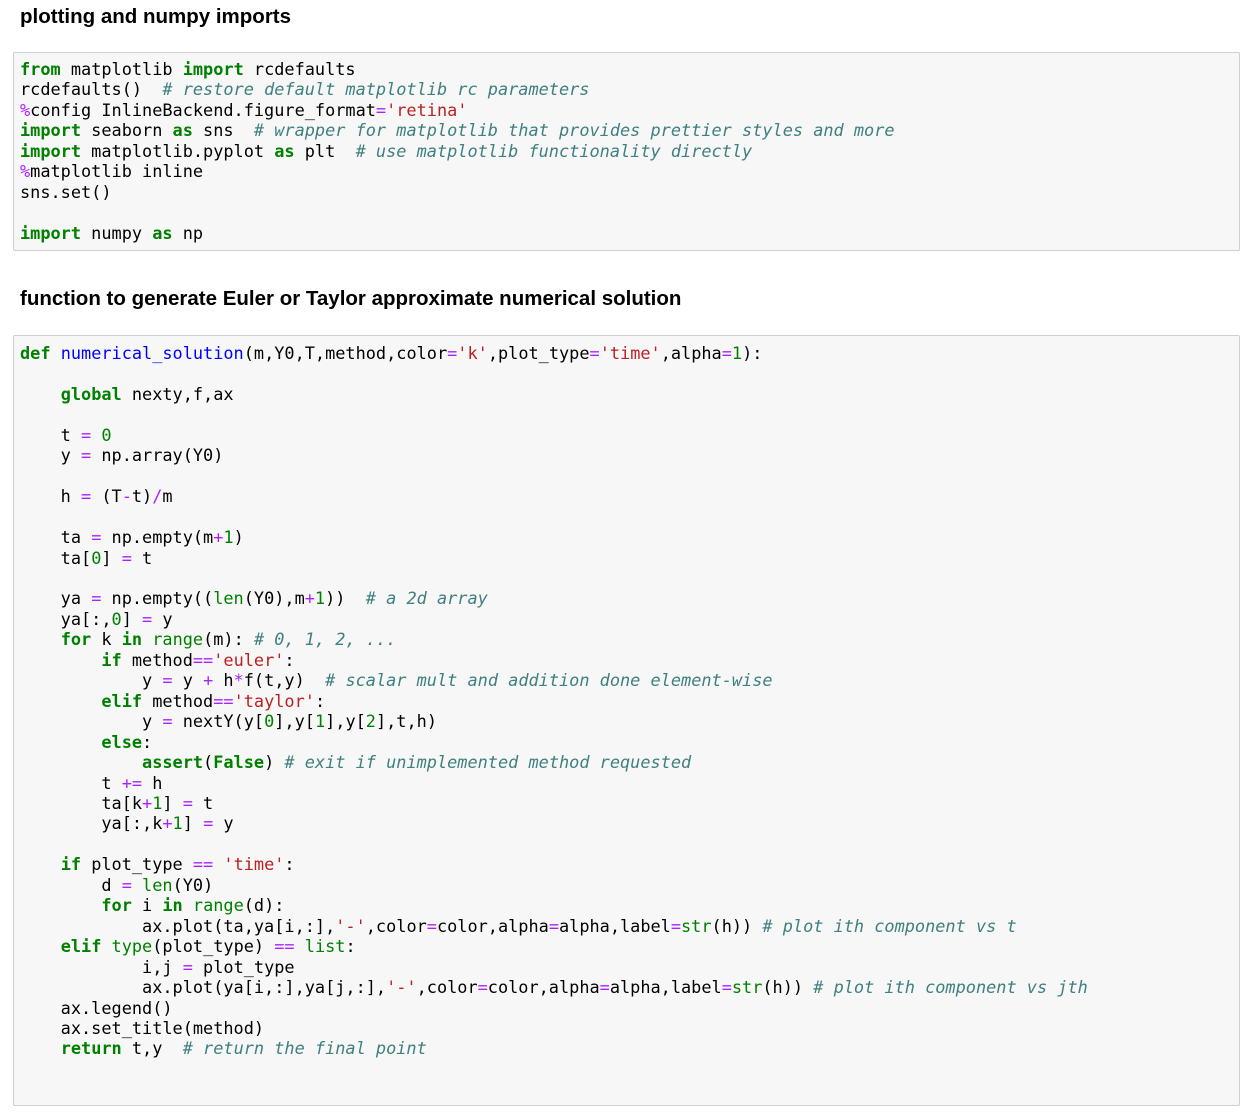 The height and width of the screenshot is (1117, 1257). What do you see at coordinates (142, 1027) in the screenshot?
I see `code-line: ax.set_title(method)` at bounding box center [142, 1027].